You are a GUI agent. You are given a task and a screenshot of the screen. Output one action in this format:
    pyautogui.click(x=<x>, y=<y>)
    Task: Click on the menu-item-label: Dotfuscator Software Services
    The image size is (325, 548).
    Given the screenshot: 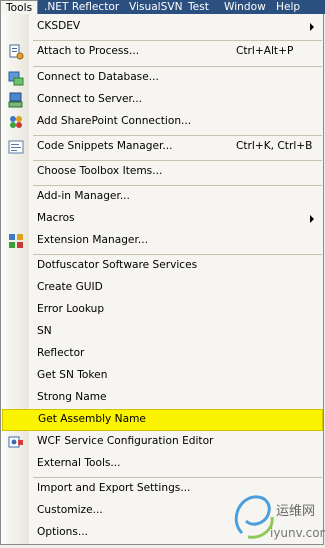 What is the action you would take?
    pyautogui.click(x=117, y=265)
    